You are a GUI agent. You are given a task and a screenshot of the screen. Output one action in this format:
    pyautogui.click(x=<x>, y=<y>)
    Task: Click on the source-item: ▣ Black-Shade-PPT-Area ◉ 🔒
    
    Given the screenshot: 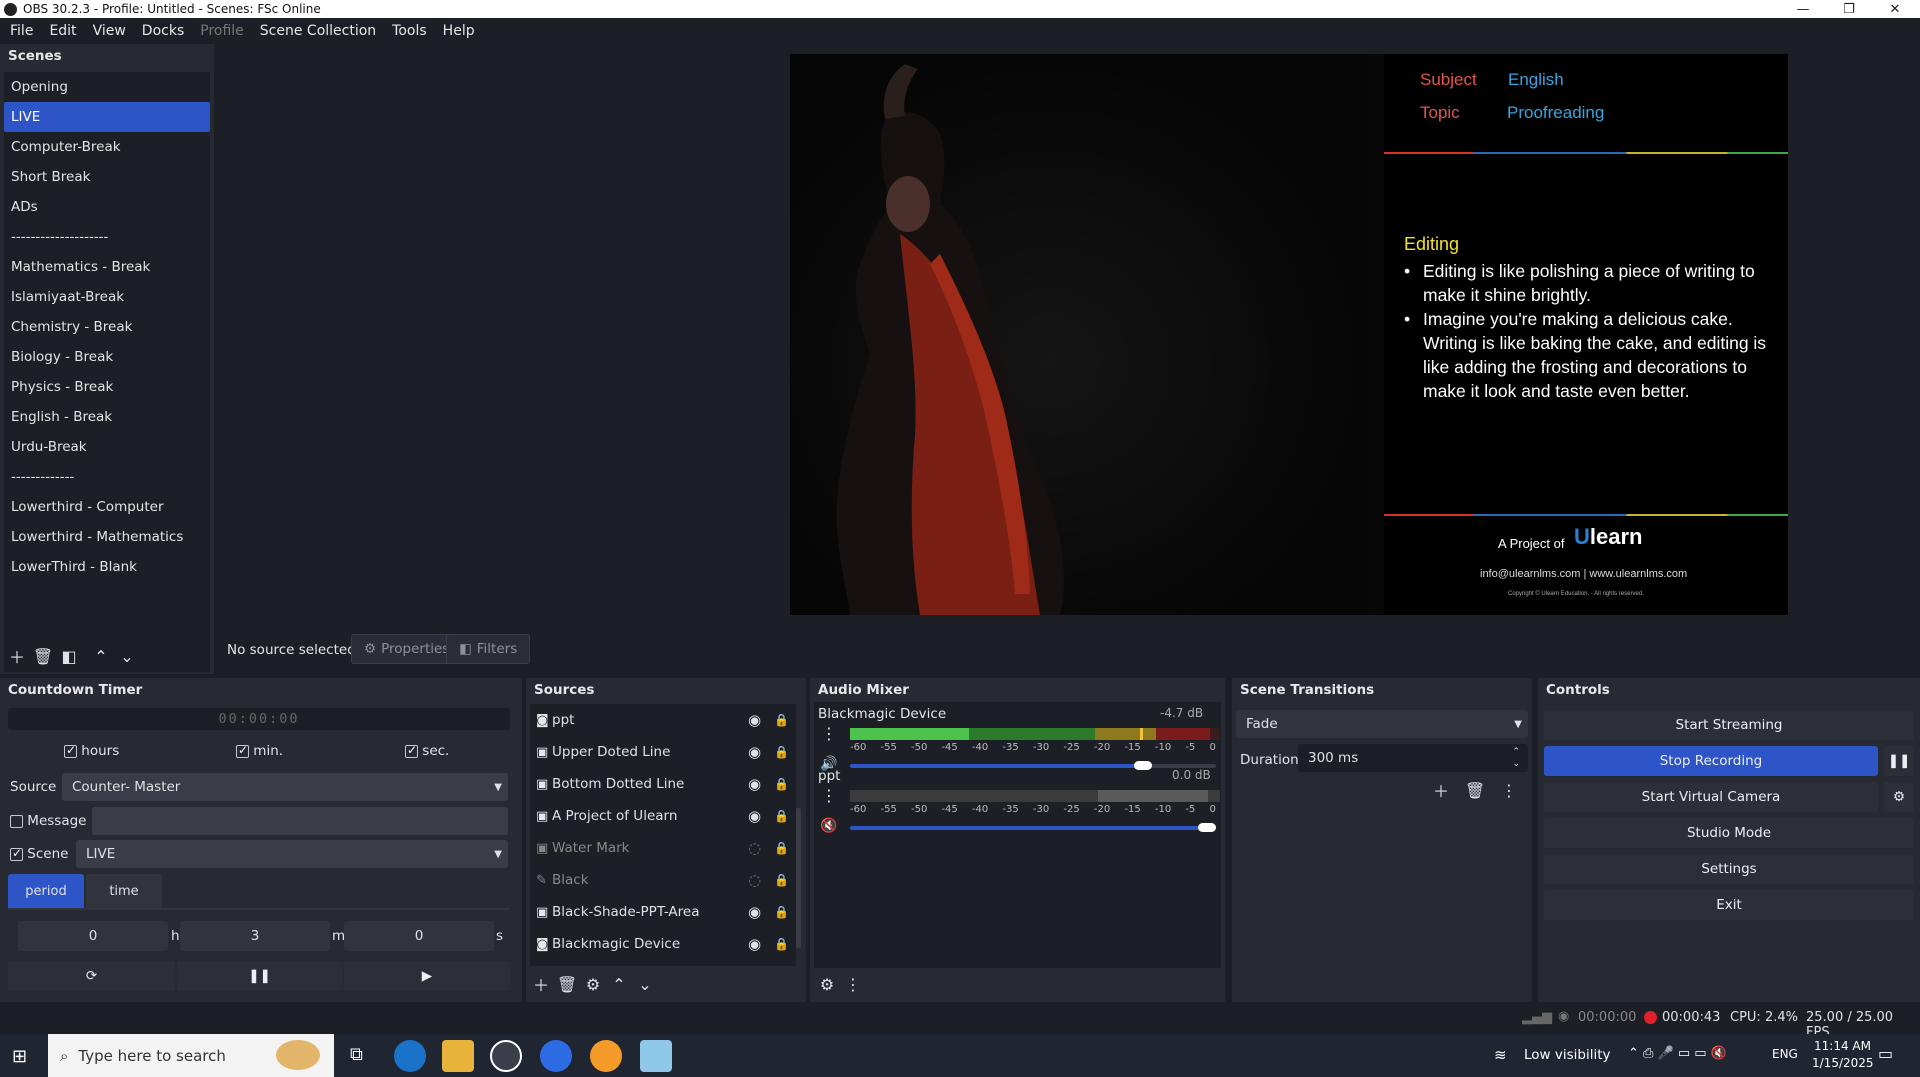 What is the action you would take?
    pyautogui.click(x=666, y=912)
    